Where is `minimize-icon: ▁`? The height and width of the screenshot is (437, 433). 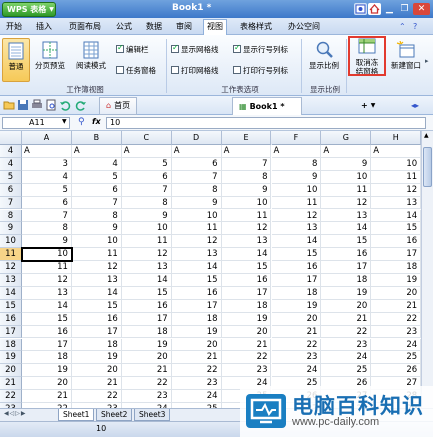
minimize-icon: ▁ is located at coordinates (389, 9).